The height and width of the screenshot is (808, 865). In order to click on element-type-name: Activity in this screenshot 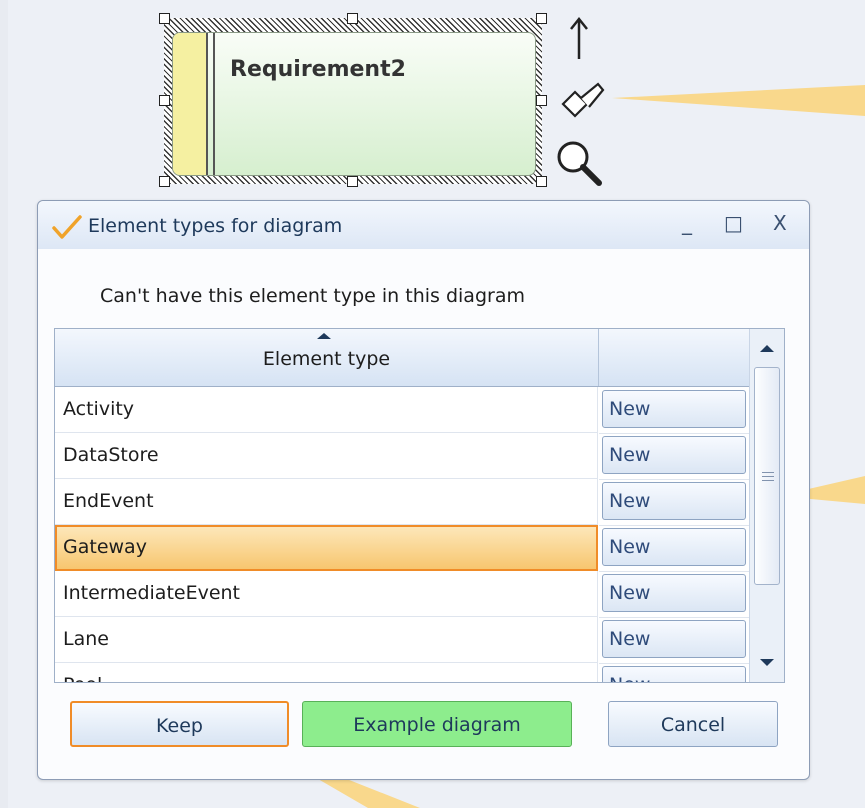, I will do `click(99, 409)`.